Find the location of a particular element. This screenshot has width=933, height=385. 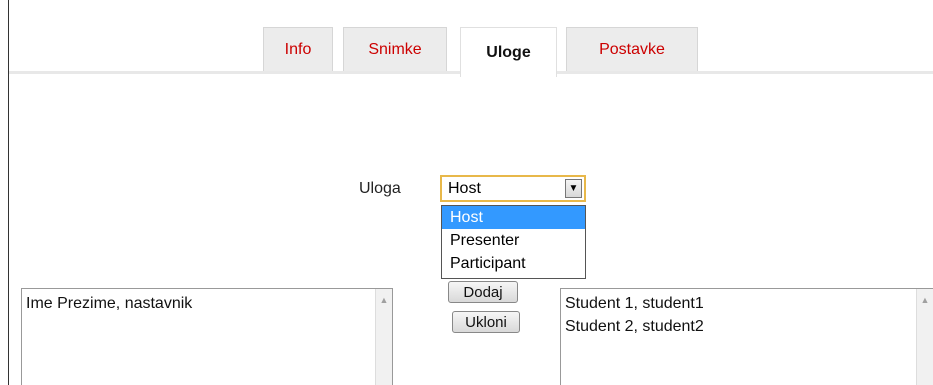

tab-info-label: Info is located at coordinates (298, 49).